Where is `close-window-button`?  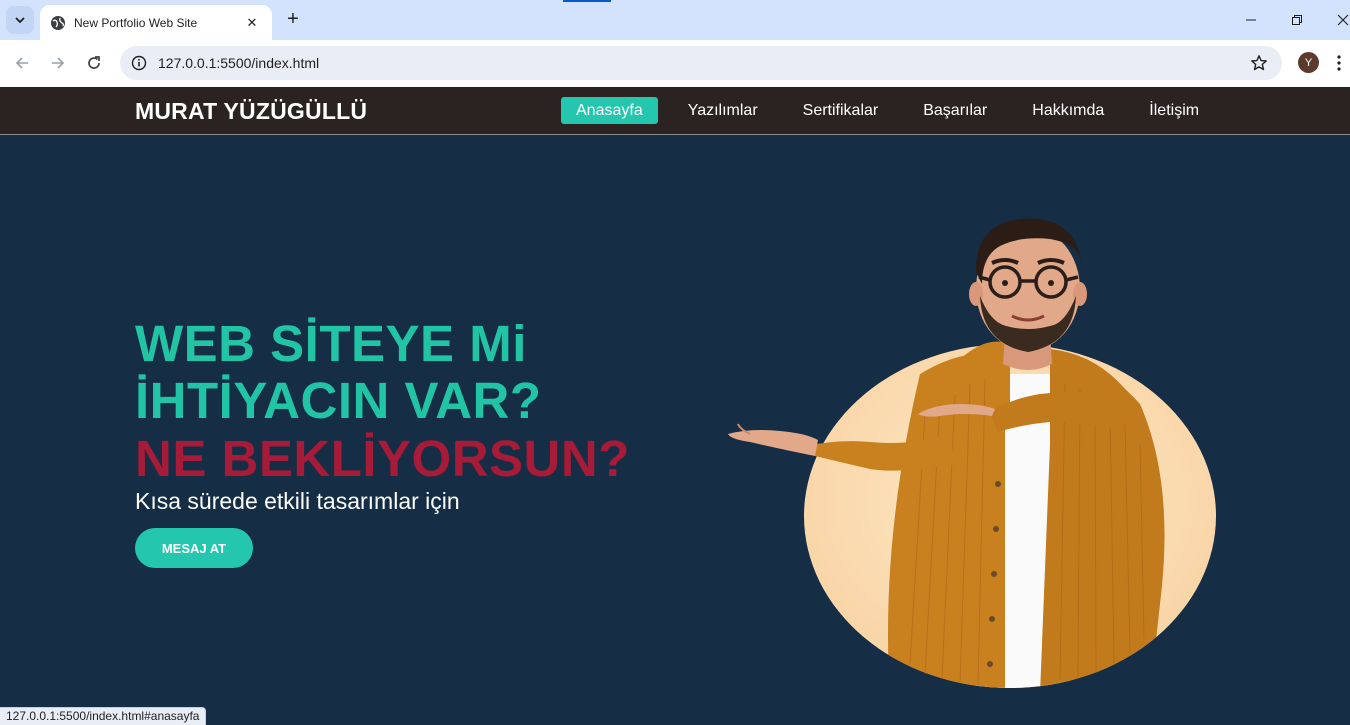 close-window-button is located at coordinates (1339, 20).